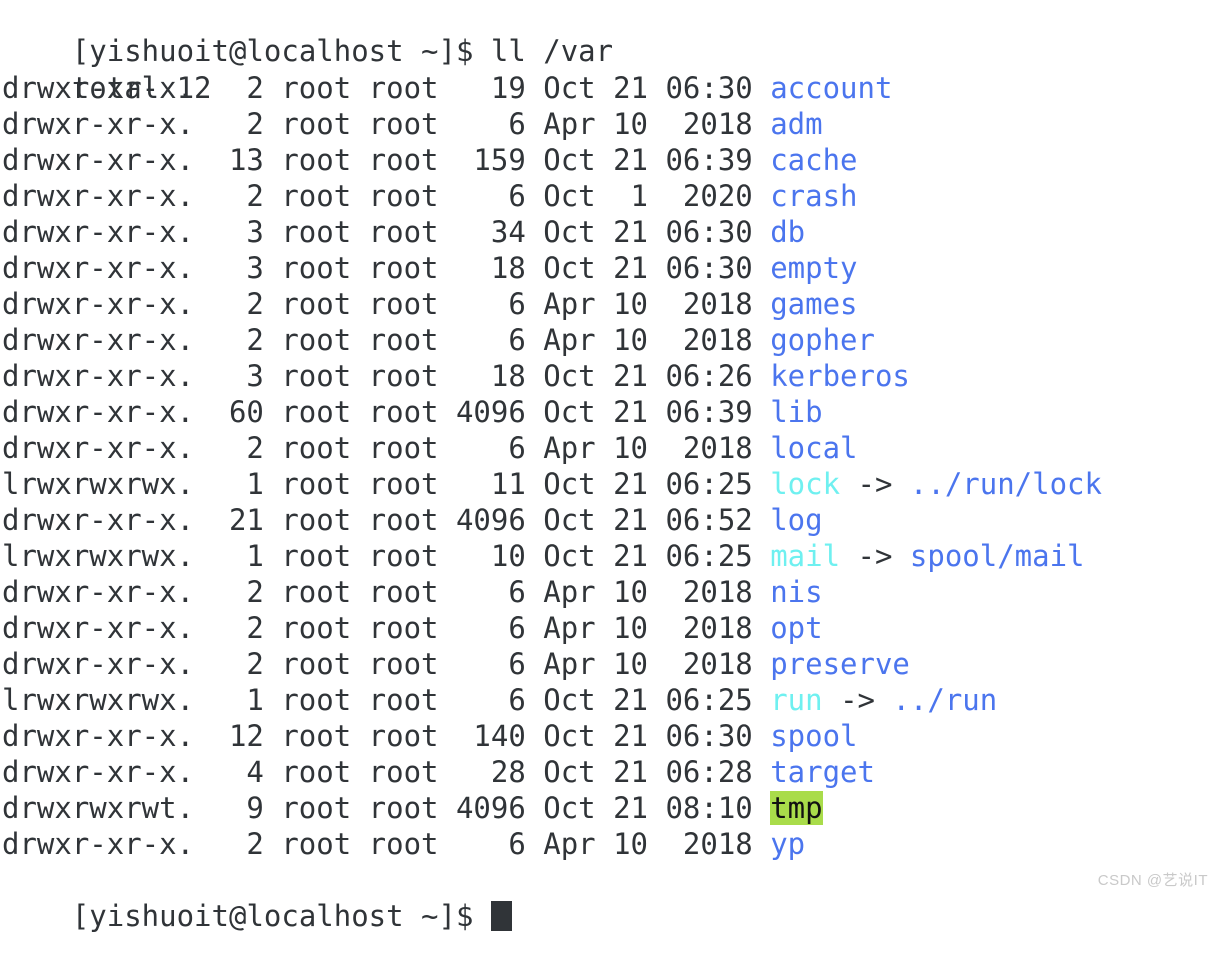 The image size is (1216, 970). I want to click on file-metadata: drwxr-xr-x. 3 root root 18 Oct 21 06:30, so click(386, 268).